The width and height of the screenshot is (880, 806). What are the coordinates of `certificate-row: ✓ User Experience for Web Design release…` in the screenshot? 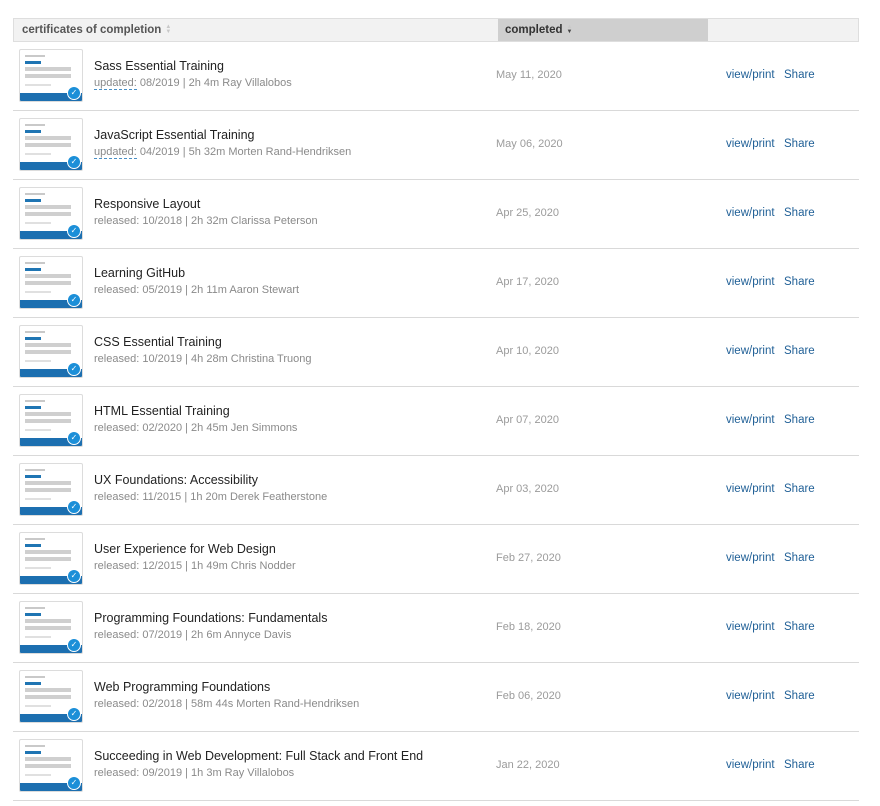 It's located at (436, 559).